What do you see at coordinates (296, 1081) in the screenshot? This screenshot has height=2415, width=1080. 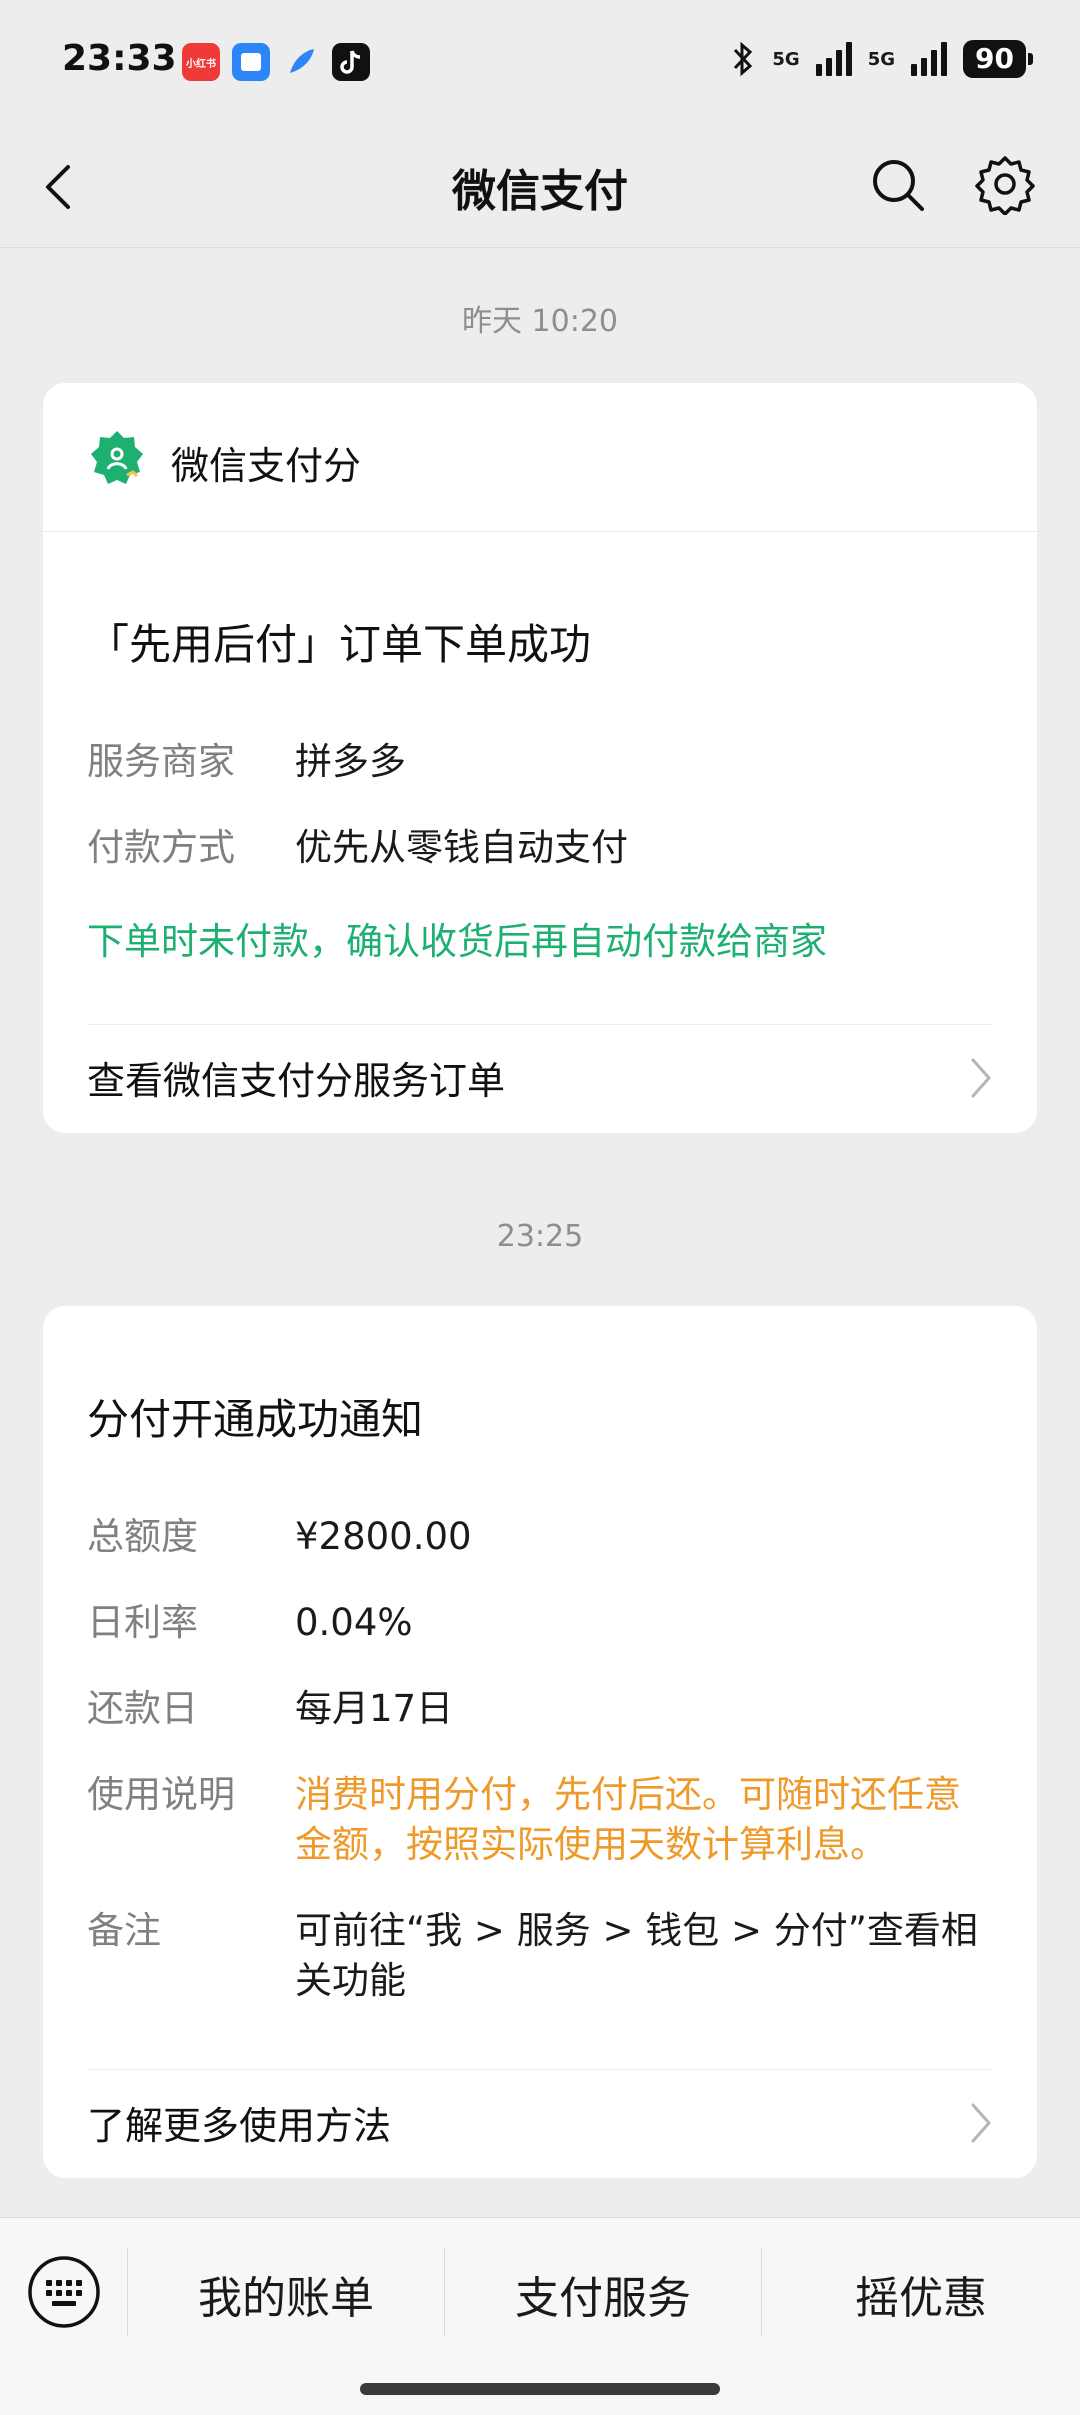 I see `link-text: 查看微信支付分服务订单` at bounding box center [296, 1081].